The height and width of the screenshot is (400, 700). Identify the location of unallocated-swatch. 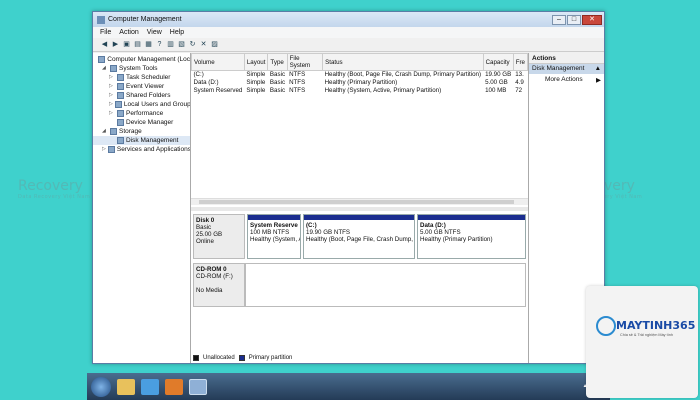
(196, 358).